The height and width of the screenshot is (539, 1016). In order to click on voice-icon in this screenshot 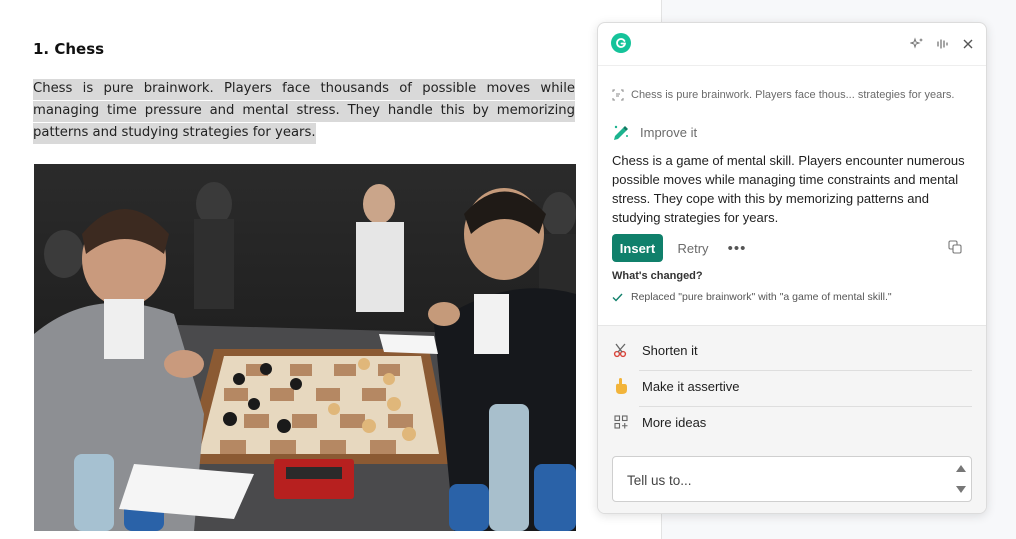, I will do `click(943, 44)`.